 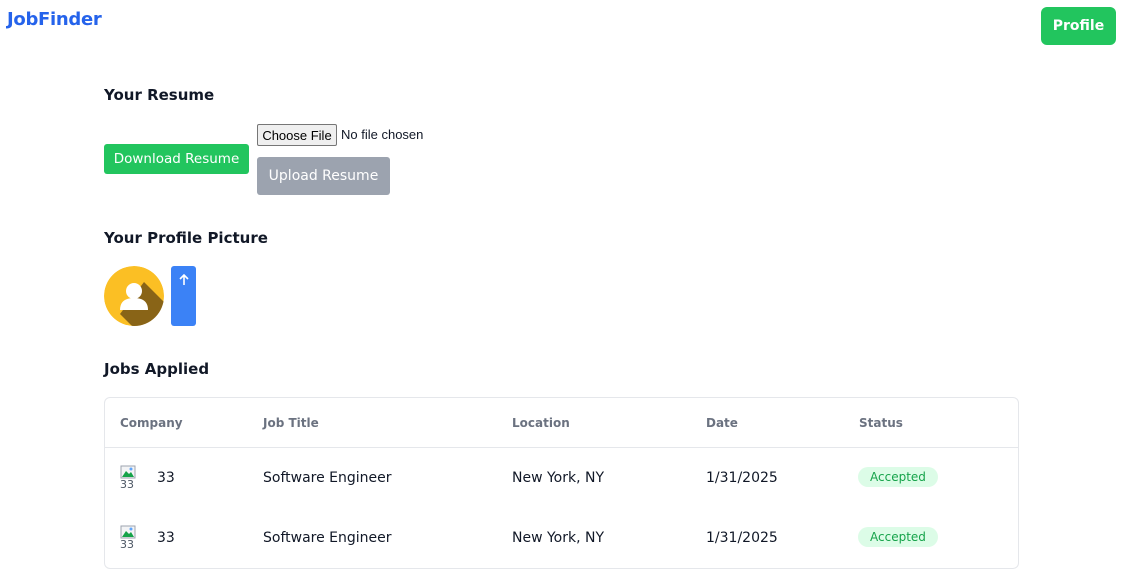 What do you see at coordinates (382, 134) in the screenshot?
I see `file-status-text: No file chosen` at bounding box center [382, 134].